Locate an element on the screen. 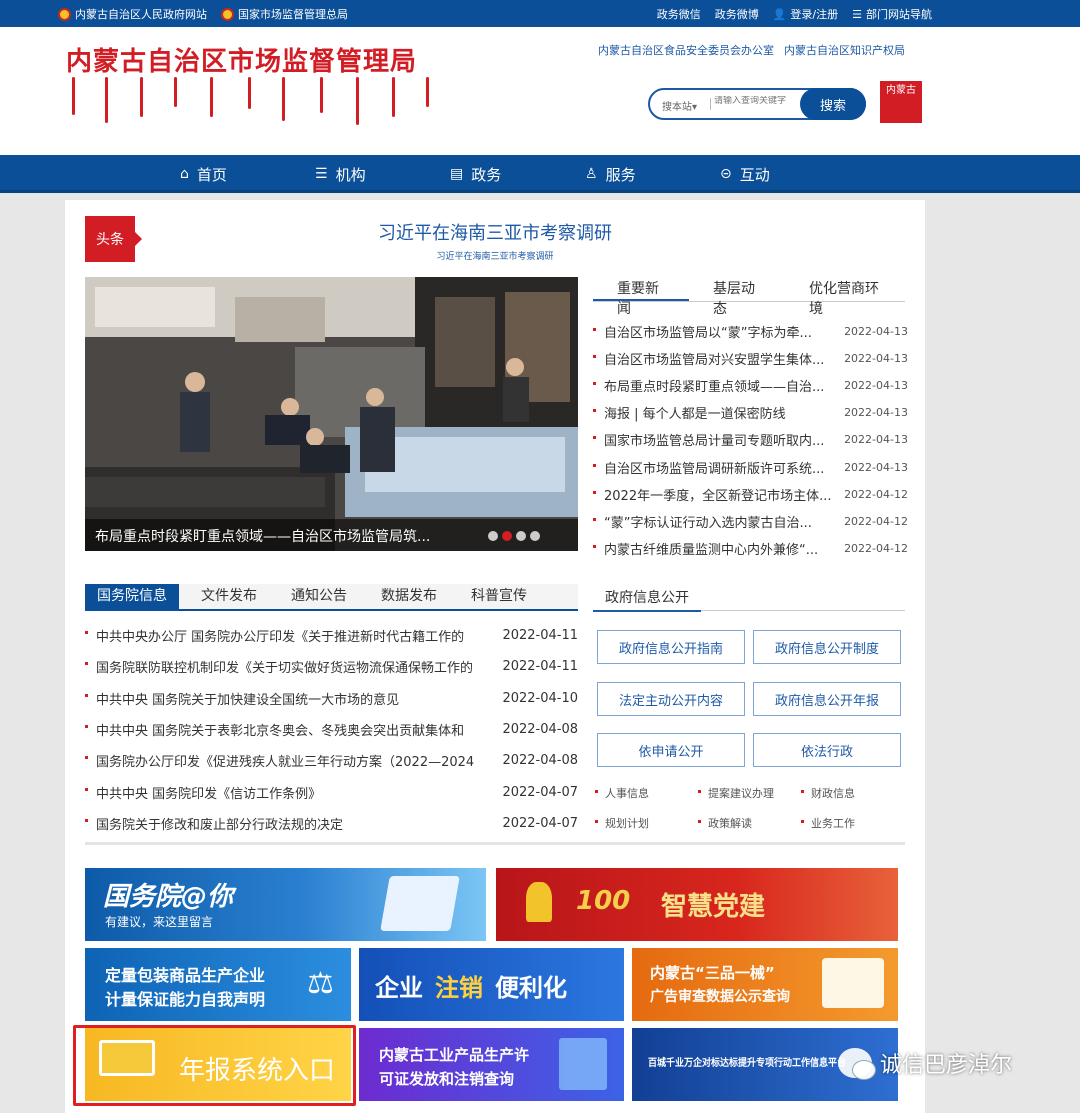 Image resolution: width=1080 pixels, height=1113 pixels. statutory-disclosure-button: 法定主动公开内容 is located at coordinates (671, 699).